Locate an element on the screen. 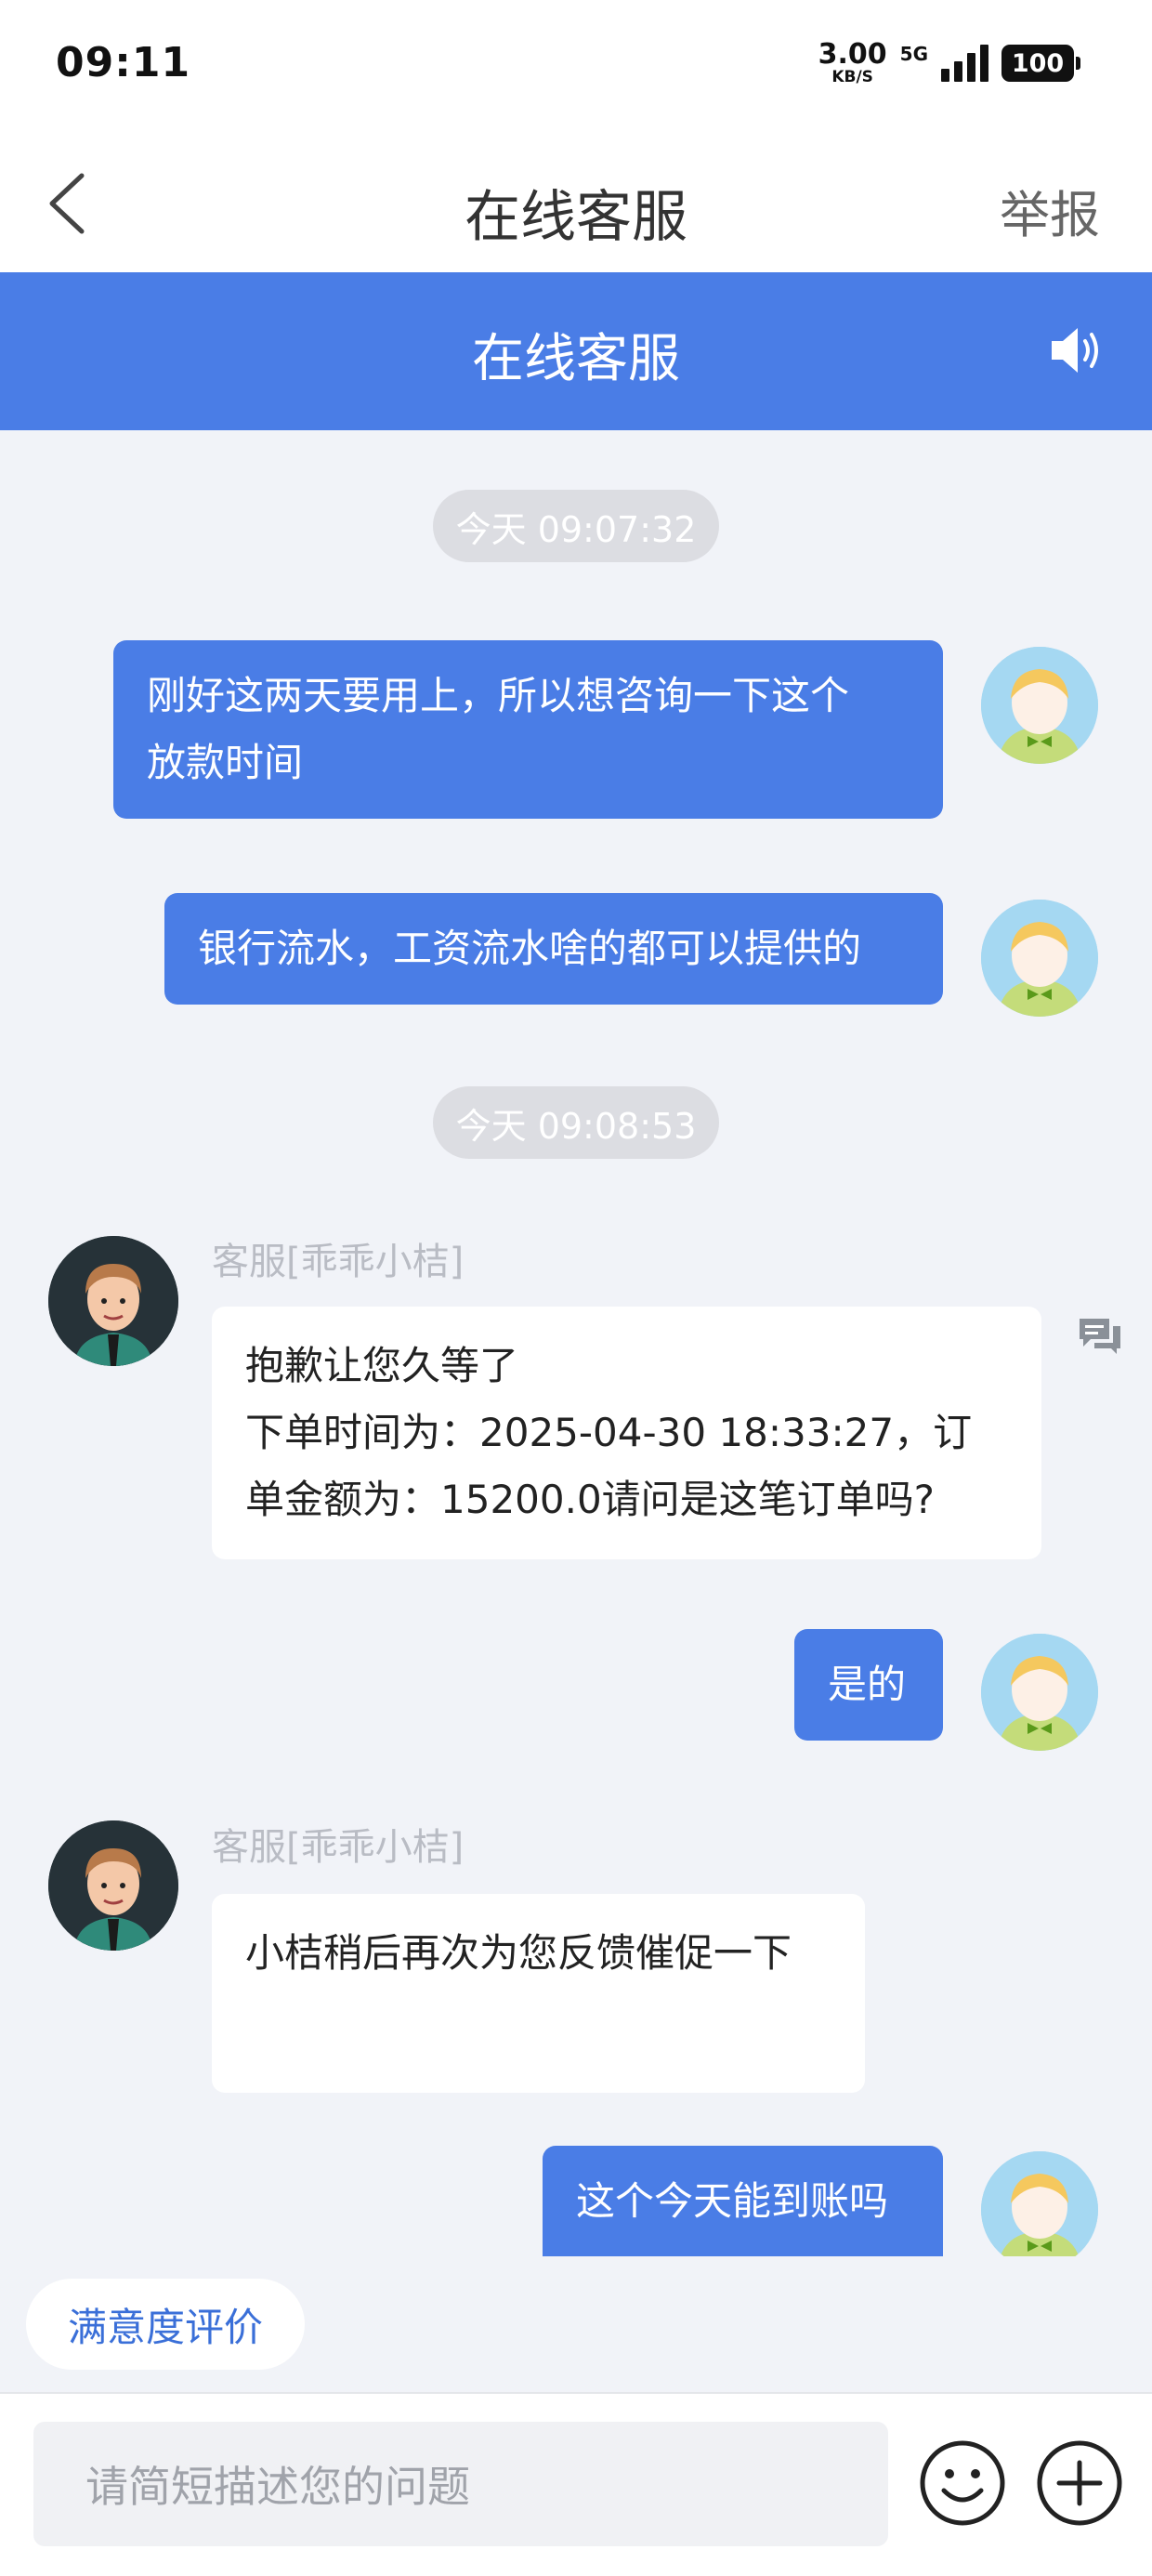 This screenshot has height=2576, width=1152. status-bar: 09:11 3.00 KB/S 5G 100 is located at coordinates (576, 67).